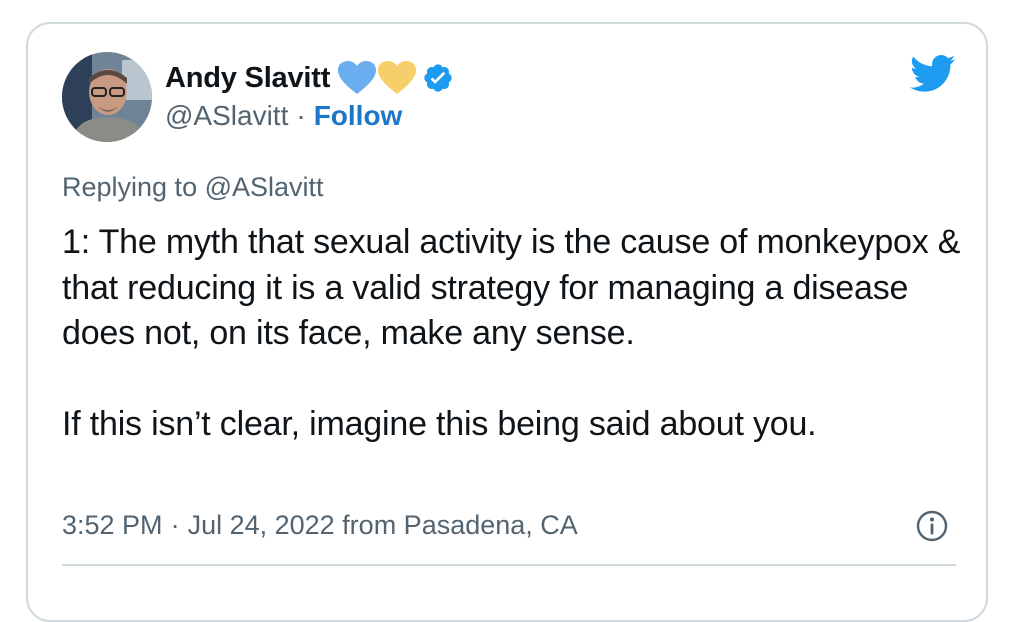  What do you see at coordinates (193, 187) in the screenshot?
I see `replying-to-text: Replying to @ASlavitt` at bounding box center [193, 187].